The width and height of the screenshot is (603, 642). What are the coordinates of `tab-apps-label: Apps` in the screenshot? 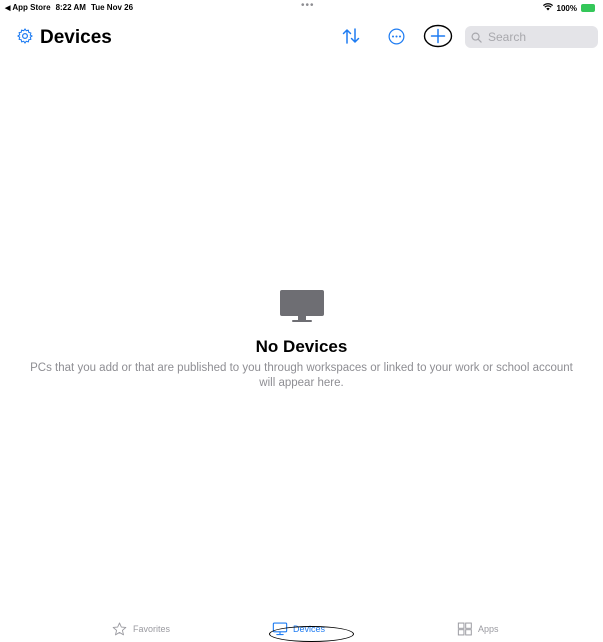 It's located at (488, 629).